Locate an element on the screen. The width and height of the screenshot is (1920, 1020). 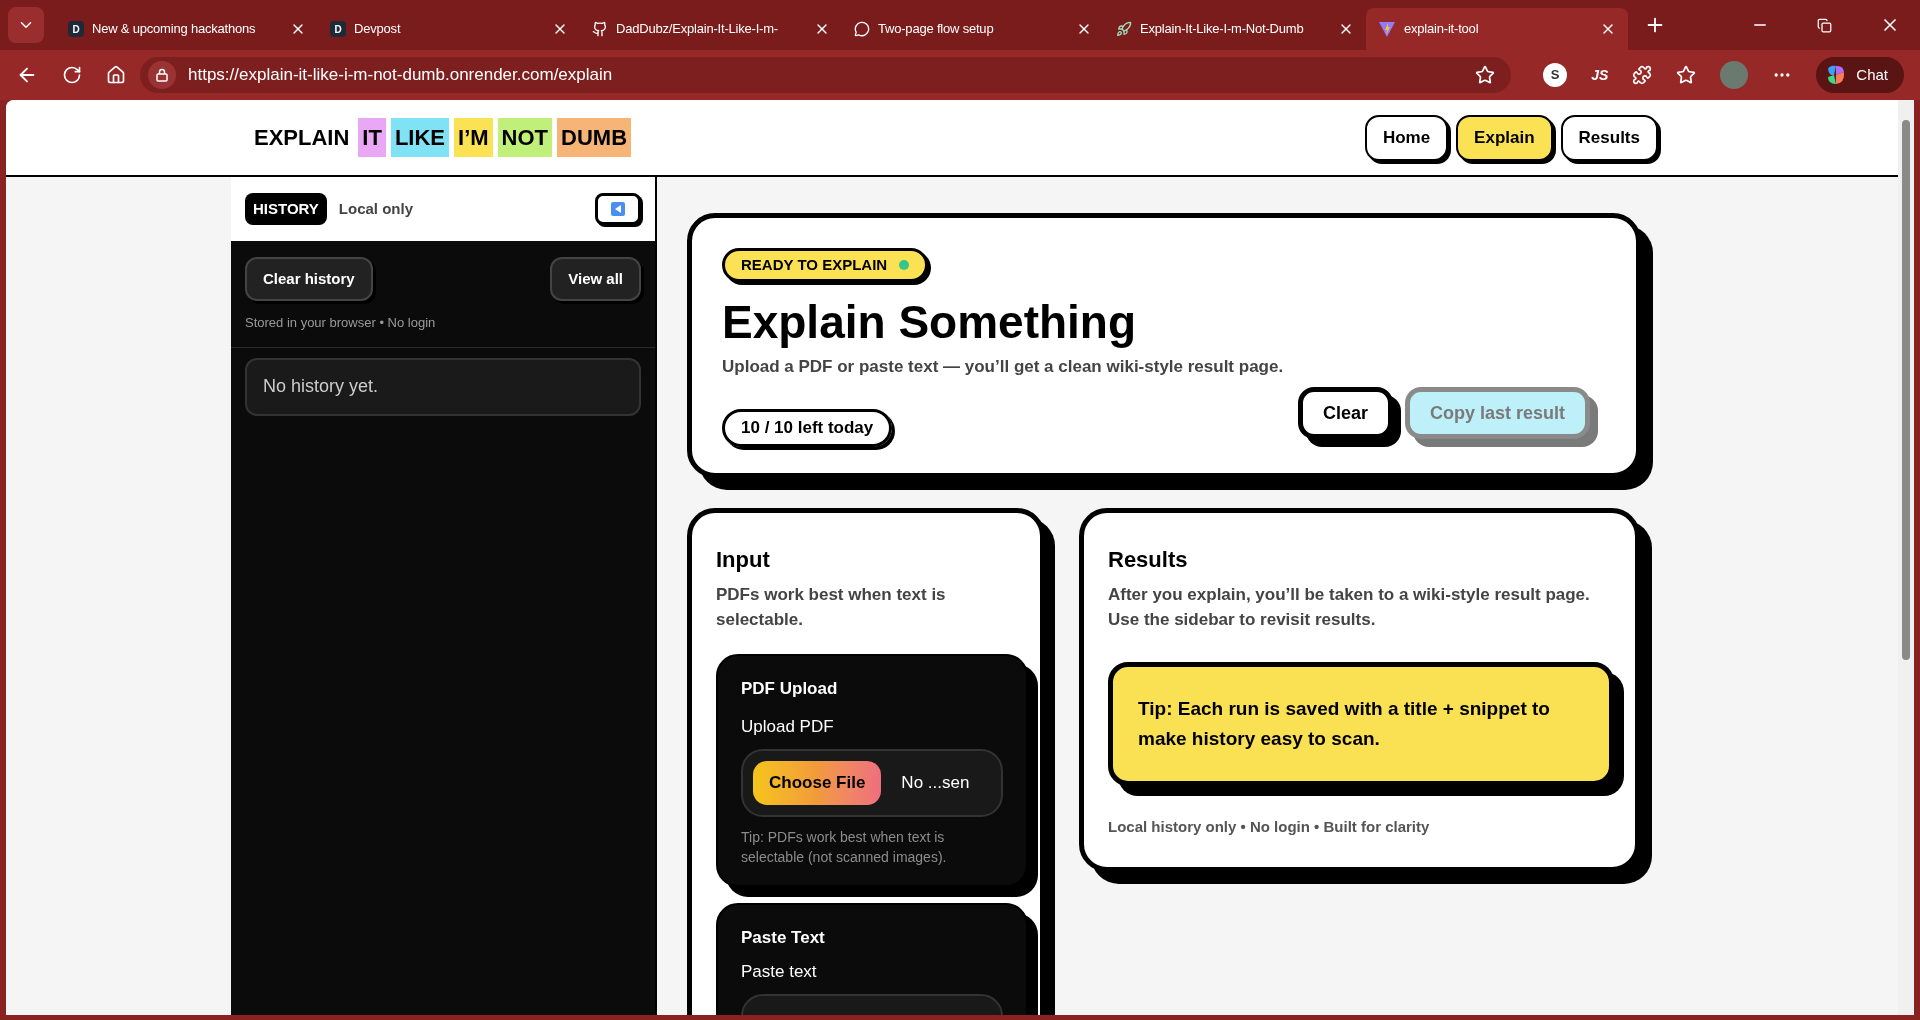
field-label: Upload PDF is located at coordinates (788, 726).